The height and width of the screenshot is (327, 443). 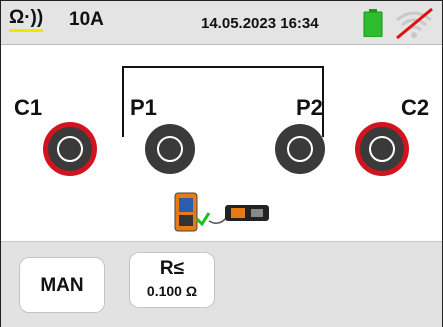 I want to click on mode-symbol: Ω·)), so click(x=26, y=20).